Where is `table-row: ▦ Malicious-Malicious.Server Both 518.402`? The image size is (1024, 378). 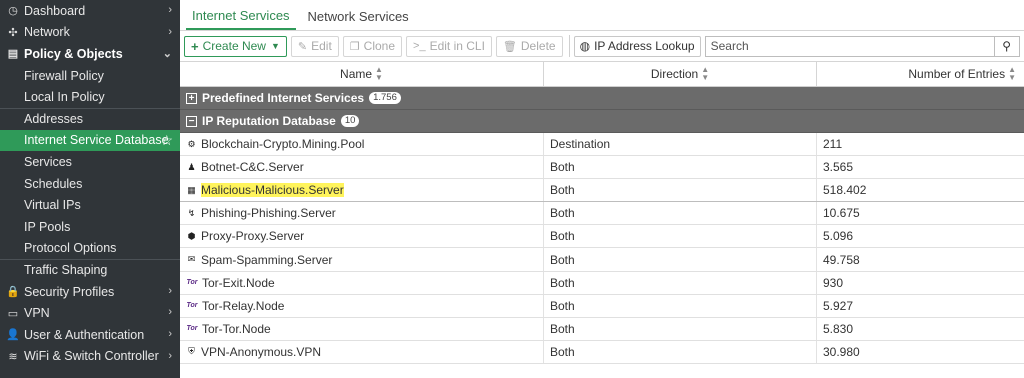
table-row: ▦ Malicious-Malicious.Server Both 518.402 is located at coordinates (602, 191).